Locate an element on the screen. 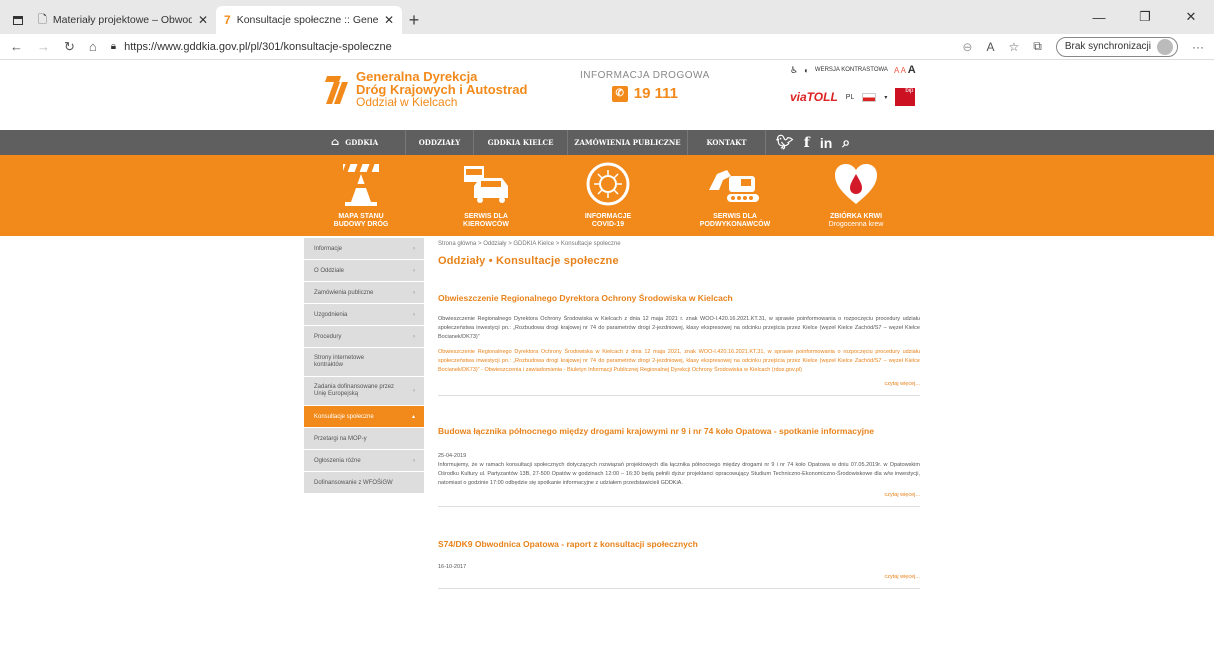  link-covid: INFORMACJE COVID-19 is located at coordinates (608, 194).